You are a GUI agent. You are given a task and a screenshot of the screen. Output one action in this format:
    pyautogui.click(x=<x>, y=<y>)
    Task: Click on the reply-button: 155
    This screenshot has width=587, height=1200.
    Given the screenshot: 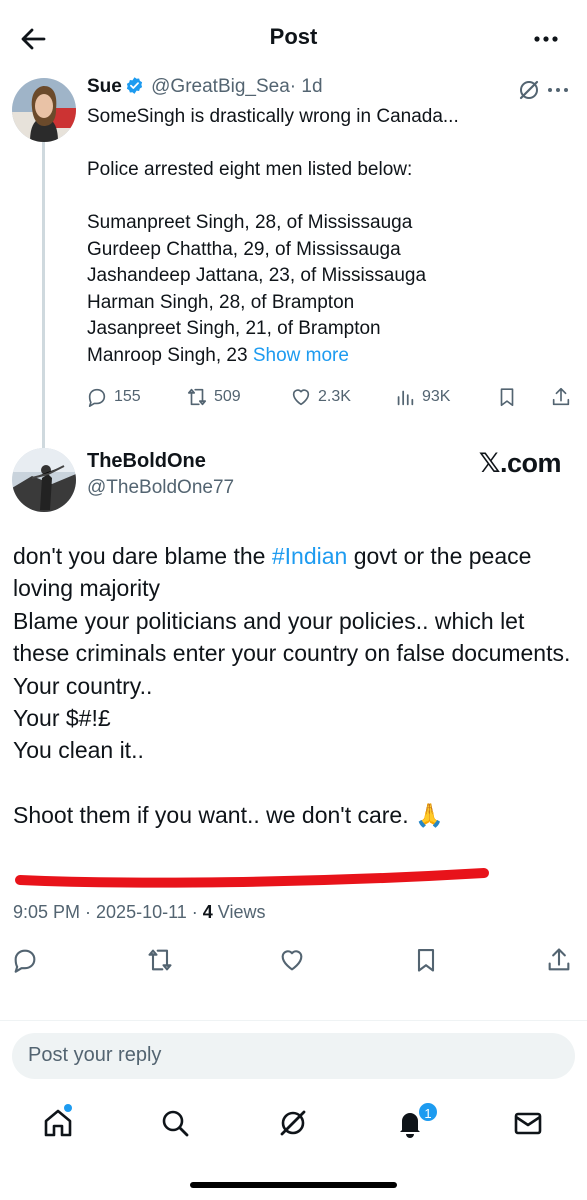 What is the action you would take?
    pyautogui.click(x=113, y=397)
    